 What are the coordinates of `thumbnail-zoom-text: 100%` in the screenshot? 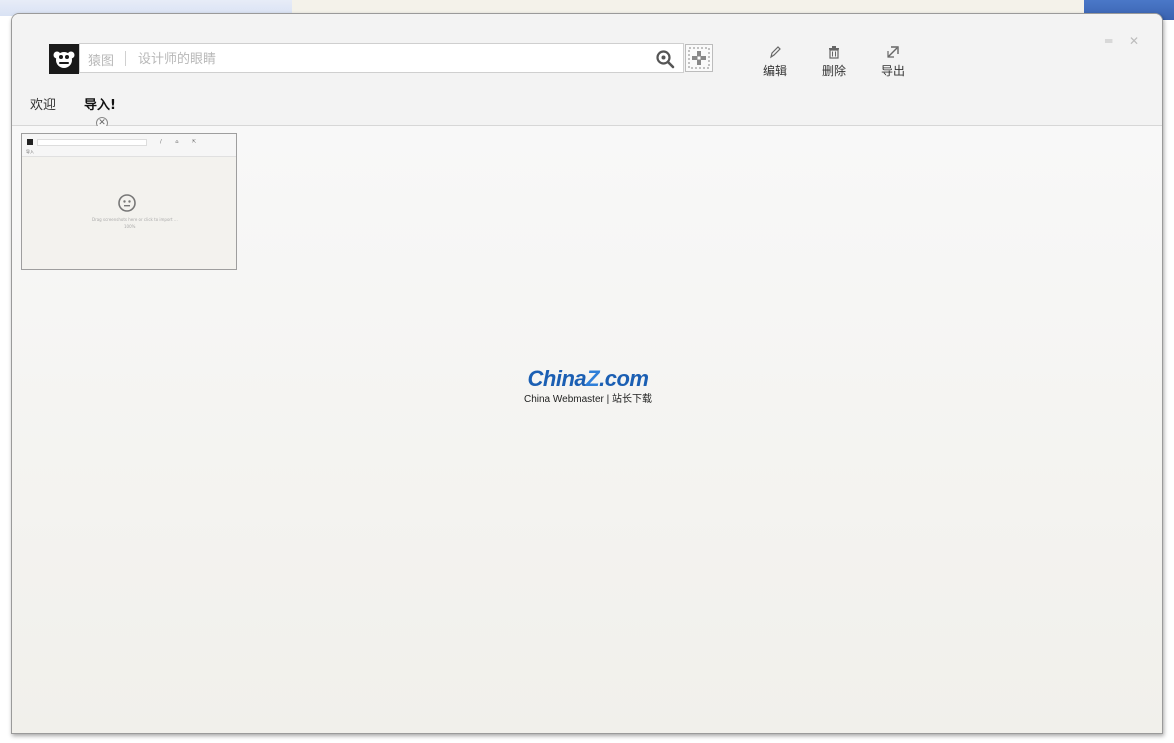 It's located at (130, 226).